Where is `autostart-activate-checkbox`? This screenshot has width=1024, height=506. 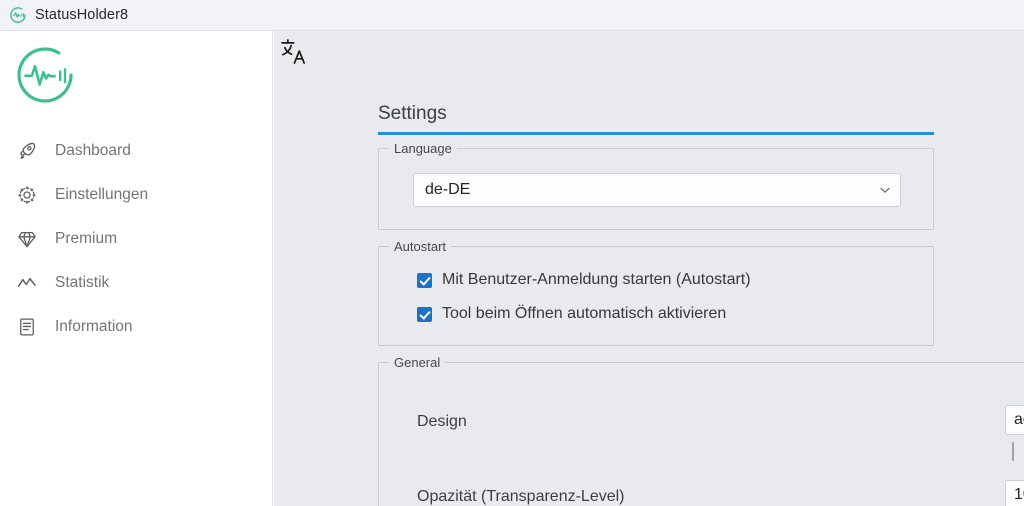
autostart-activate-checkbox is located at coordinates (424, 314).